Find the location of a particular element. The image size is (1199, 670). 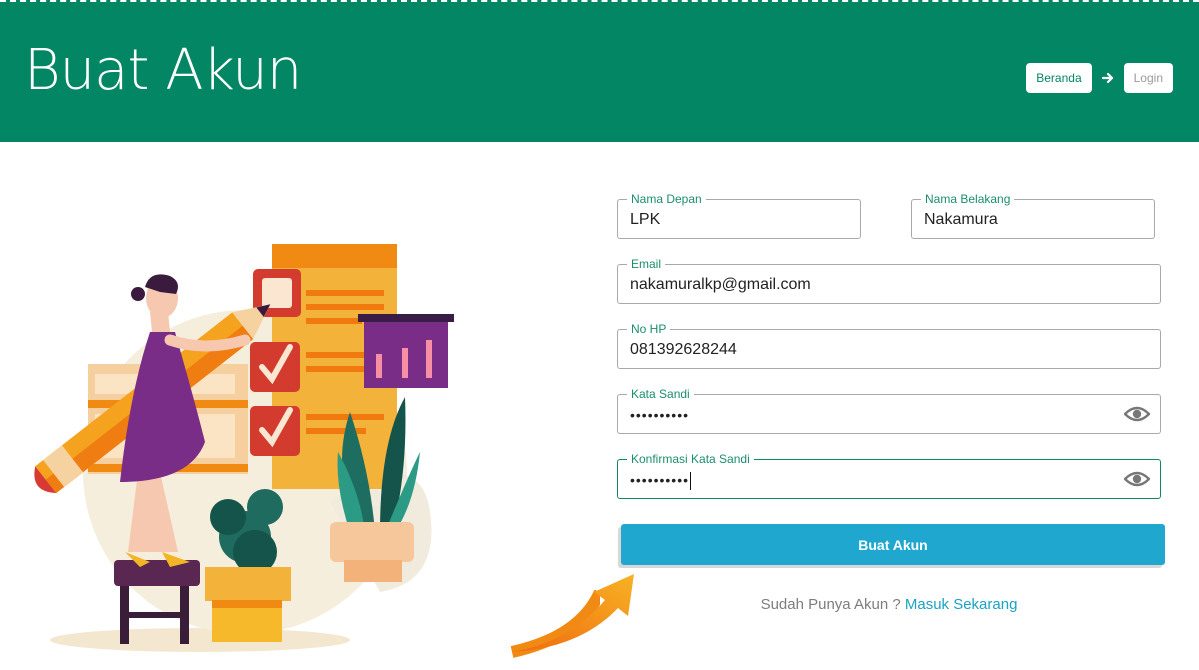

email-field: Email nakamuralkp@gmail.com is located at coordinates (889, 280).